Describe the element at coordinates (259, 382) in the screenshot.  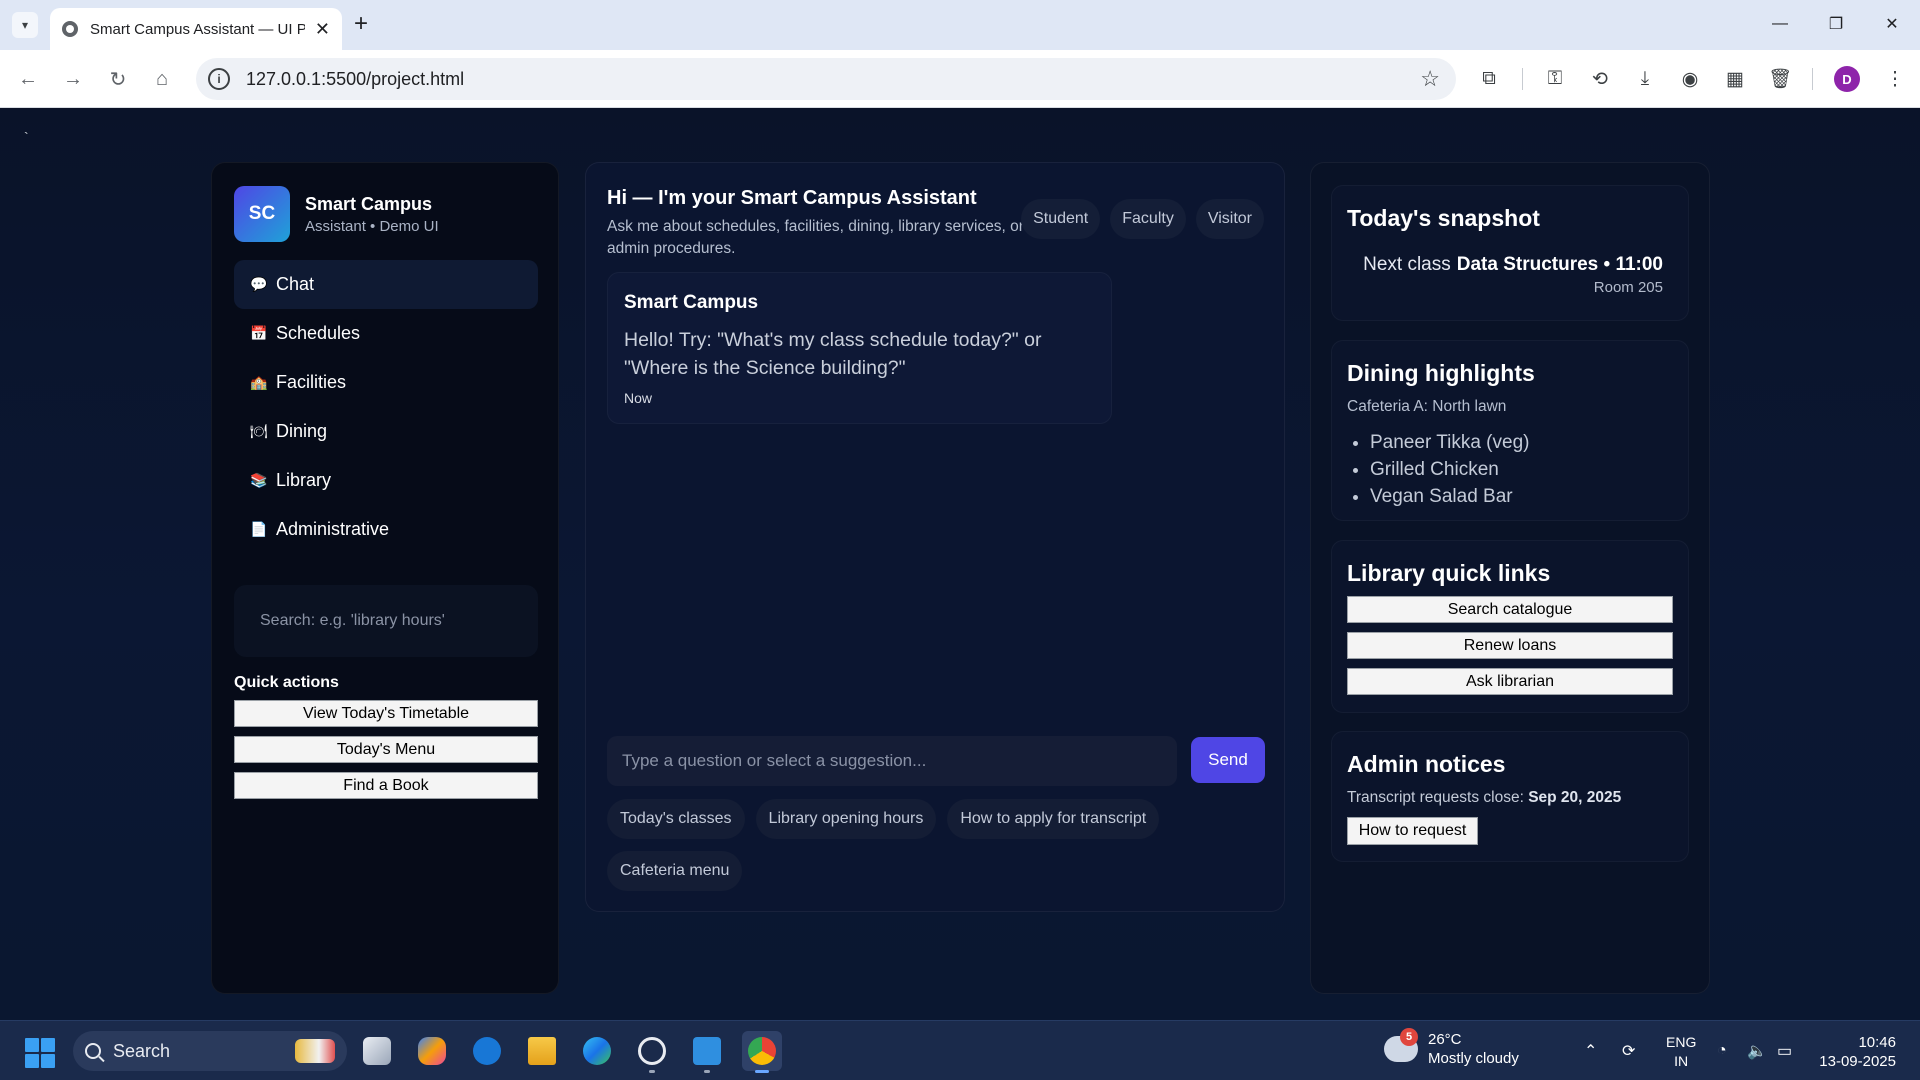
I see `school-building-icon: 🏫` at that location.